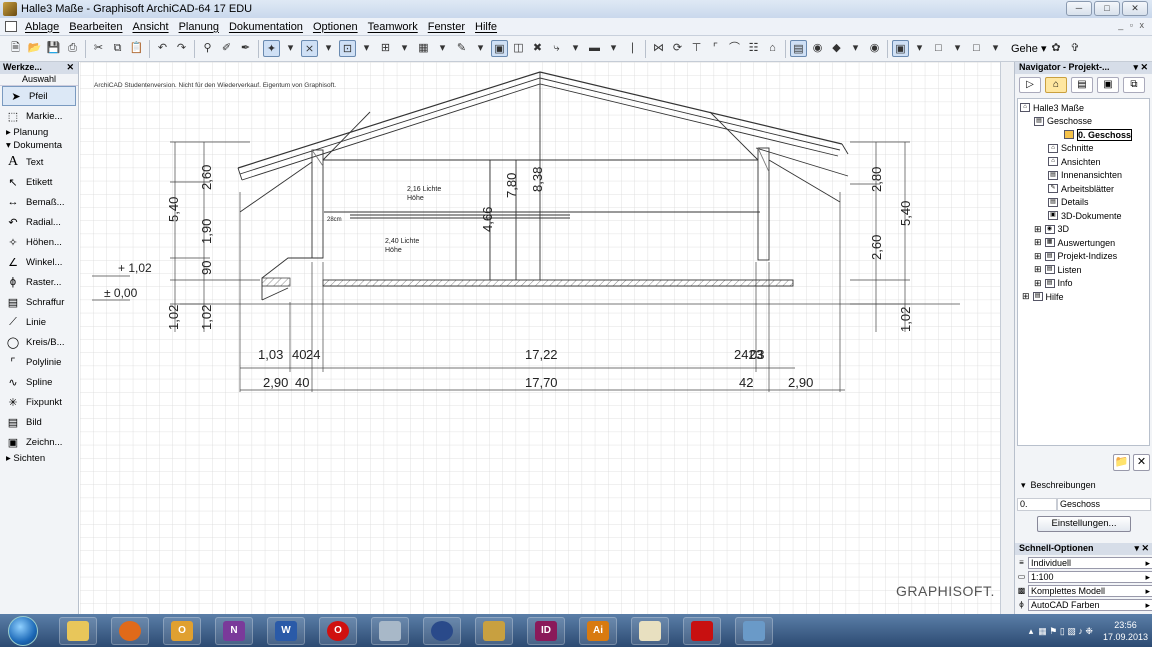  Describe the element at coordinates (338, 630) in the screenshot. I see `taskbar-opera: O` at that location.